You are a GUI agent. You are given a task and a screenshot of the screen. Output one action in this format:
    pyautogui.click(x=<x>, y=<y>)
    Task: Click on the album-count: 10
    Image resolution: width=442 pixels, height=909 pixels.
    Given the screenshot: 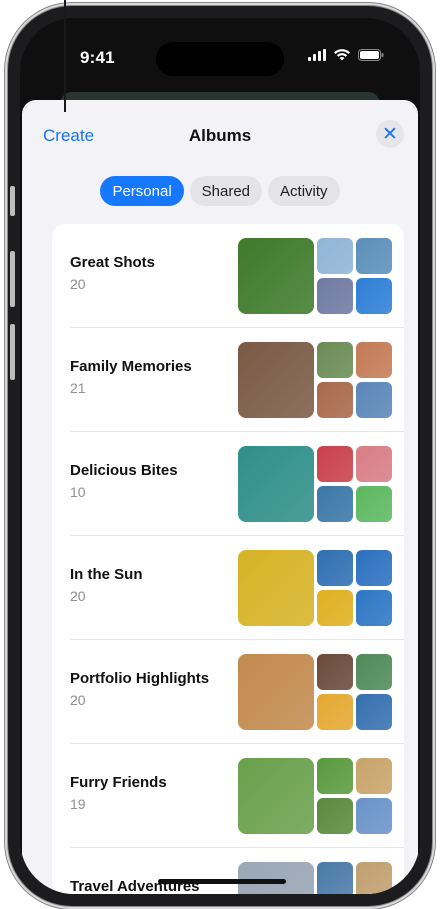 What is the action you would take?
    pyautogui.click(x=78, y=492)
    